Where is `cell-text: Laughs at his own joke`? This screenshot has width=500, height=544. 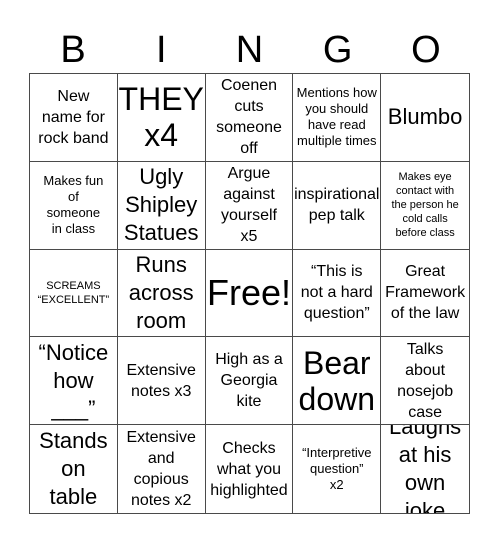
cell-text: Laughs at his own joke is located at coordinates (425, 469).